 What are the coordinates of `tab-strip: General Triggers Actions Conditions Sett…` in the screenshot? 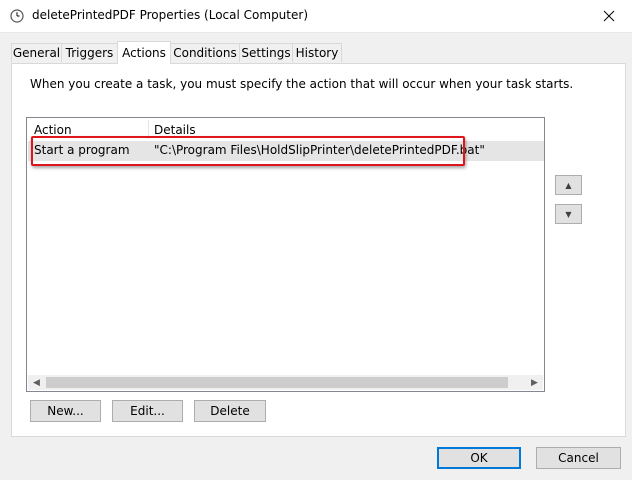 It's located at (318, 52).